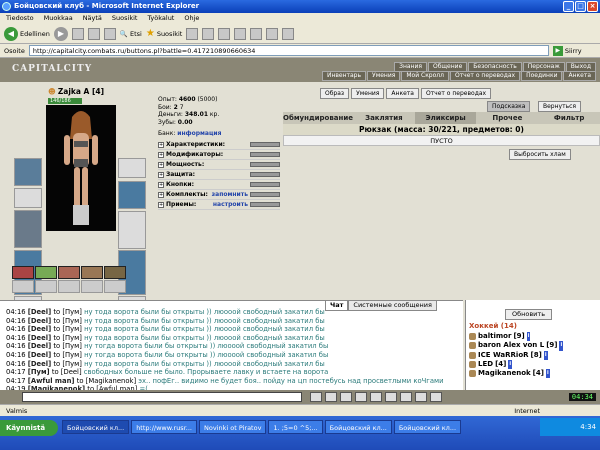 This screenshot has height=450, width=600. Describe the element at coordinates (567, 50) in the screenshot. I see `go-button: ▶ Siirry` at that location.